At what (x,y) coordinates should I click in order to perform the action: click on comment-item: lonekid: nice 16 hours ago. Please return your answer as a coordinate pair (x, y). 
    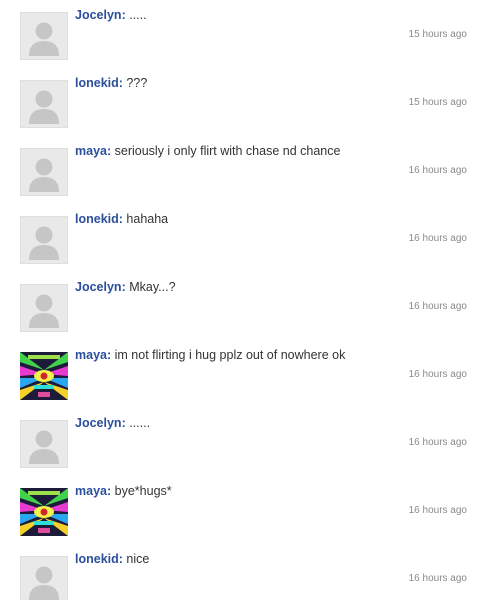
    Looking at the image, I should click on (248, 572).